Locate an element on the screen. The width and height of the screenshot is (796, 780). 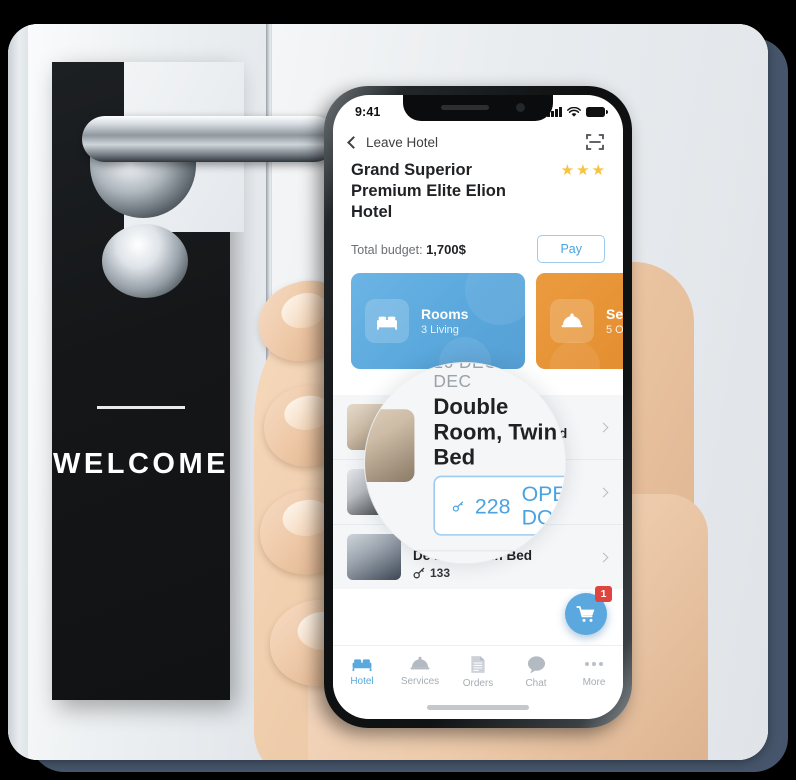
category-name: Rooms is located at coordinates (445, 314).